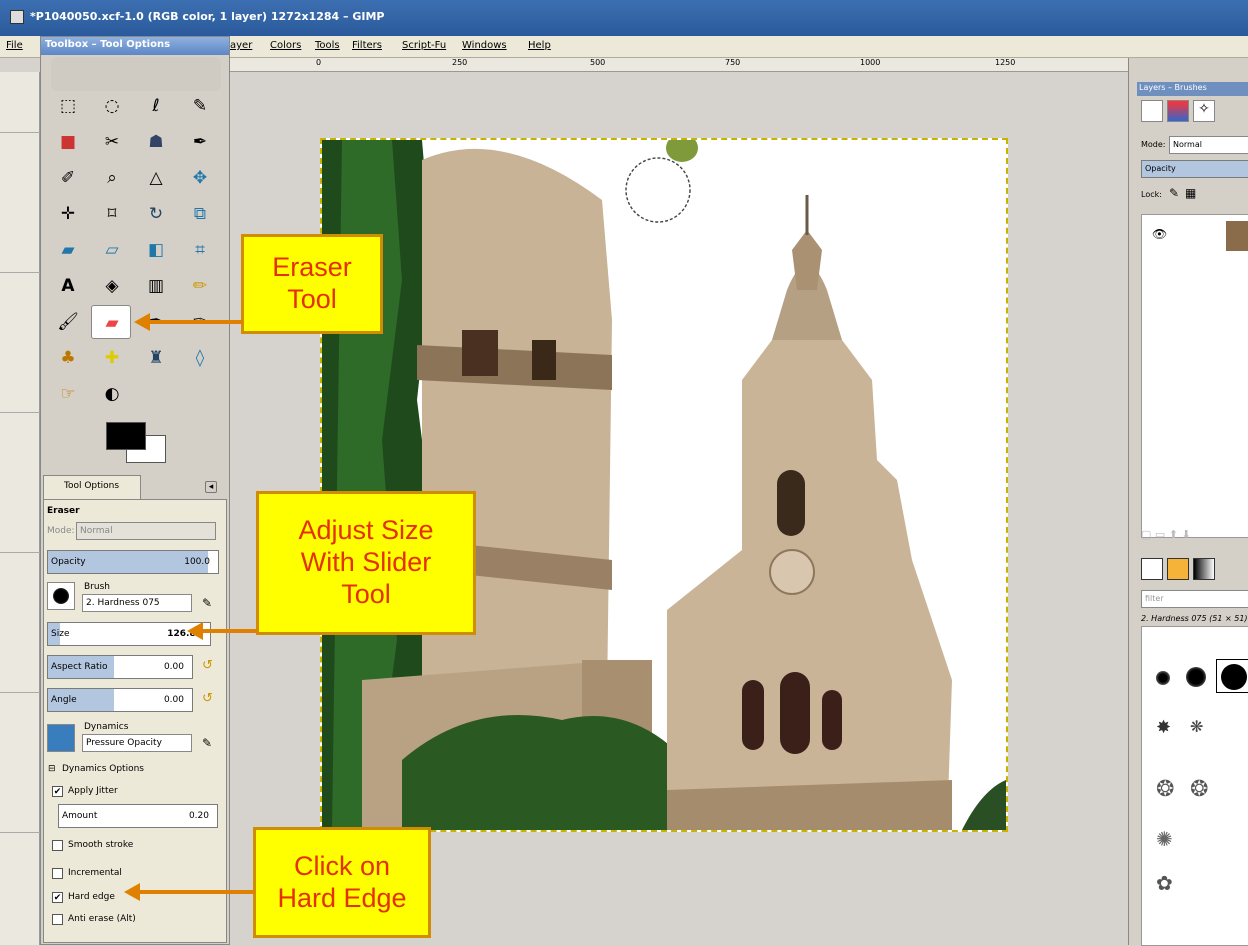 This screenshot has height=946, width=1248. I want to click on align-icon: ✛, so click(68, 214).